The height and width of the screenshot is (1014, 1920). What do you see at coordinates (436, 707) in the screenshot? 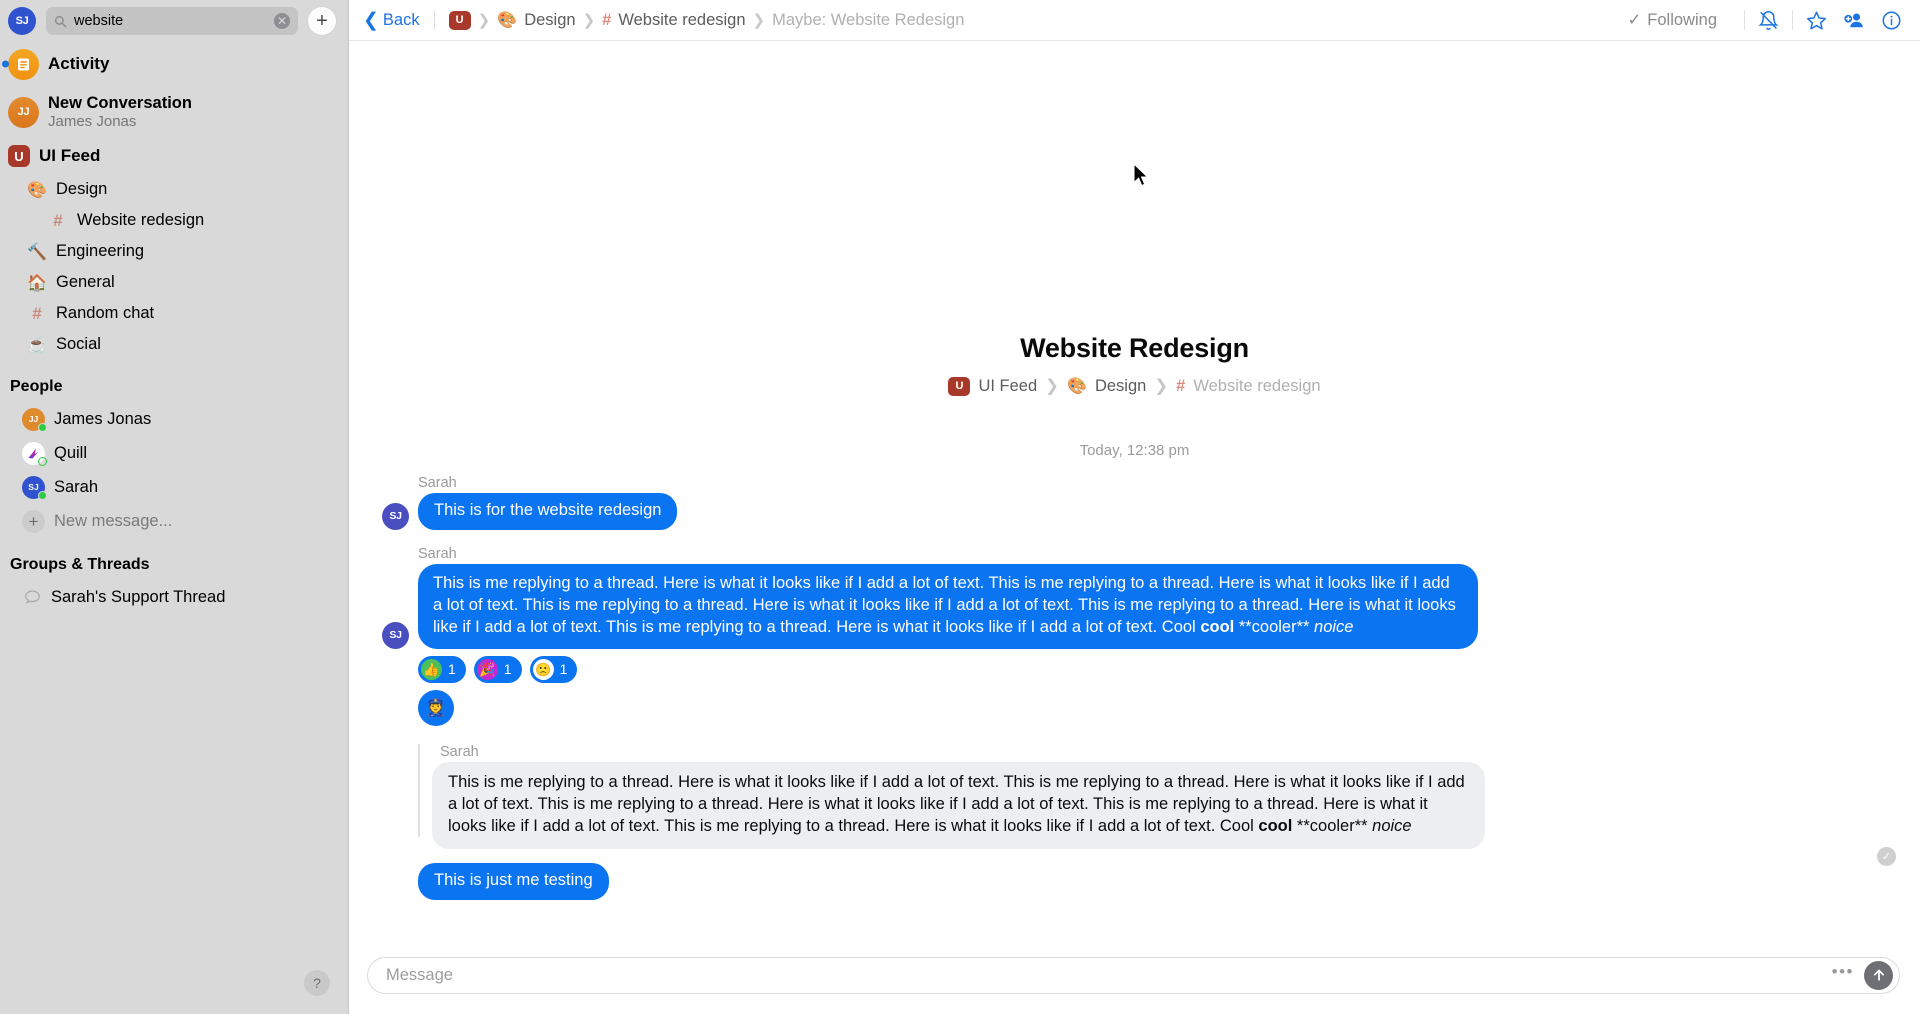
I see `emoji-message-bubble: 👮` at bounding box center [436, 707].